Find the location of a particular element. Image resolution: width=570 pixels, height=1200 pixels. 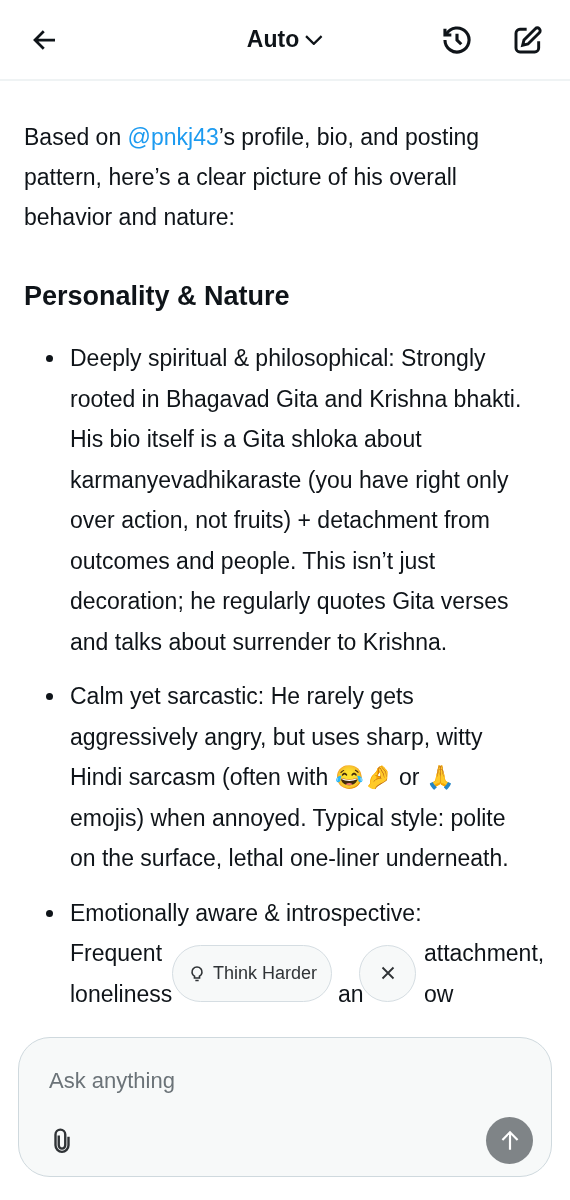

bullet-text: Calm yet sarcastic: He rarely gets aggressively angry, but uses sharp, witty Hindi sarcasm (often with 😂🤌 or 🙏 emojis) when annoyed. Typical style: polite on the surface, lethal one-liner underneath. is located at coordinates (290, 777).